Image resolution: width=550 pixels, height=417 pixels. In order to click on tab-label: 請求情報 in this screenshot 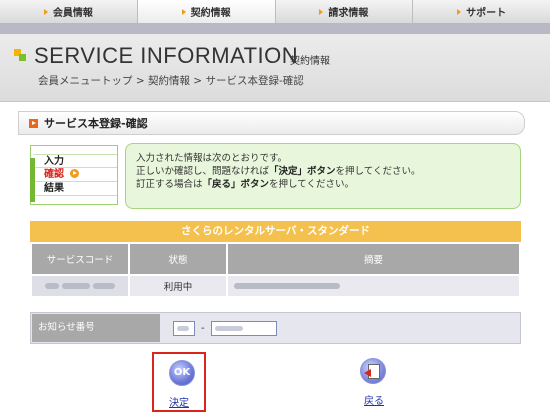, I will do `click(348, 13)`.